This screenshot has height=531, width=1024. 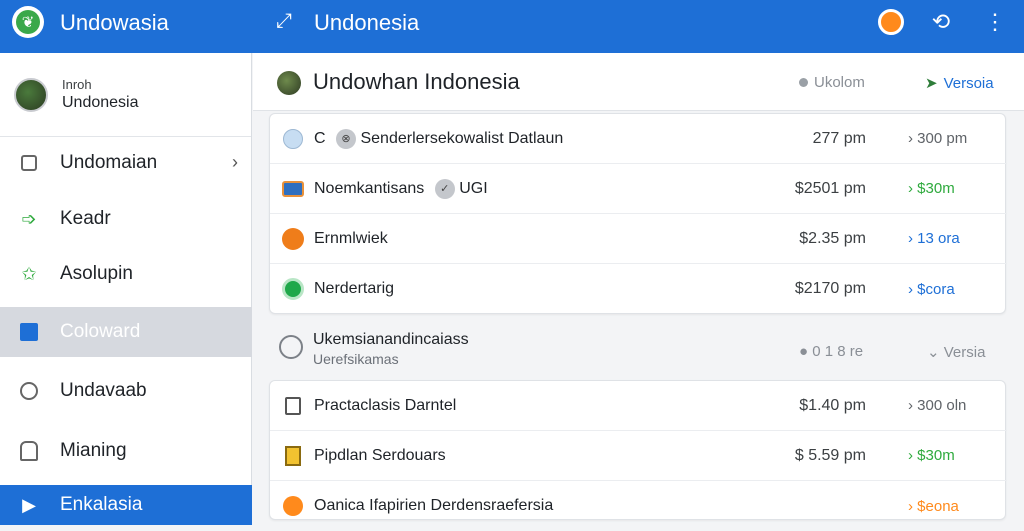 I want to click on leaf-icon: ❦, so click(x=28, y=22).